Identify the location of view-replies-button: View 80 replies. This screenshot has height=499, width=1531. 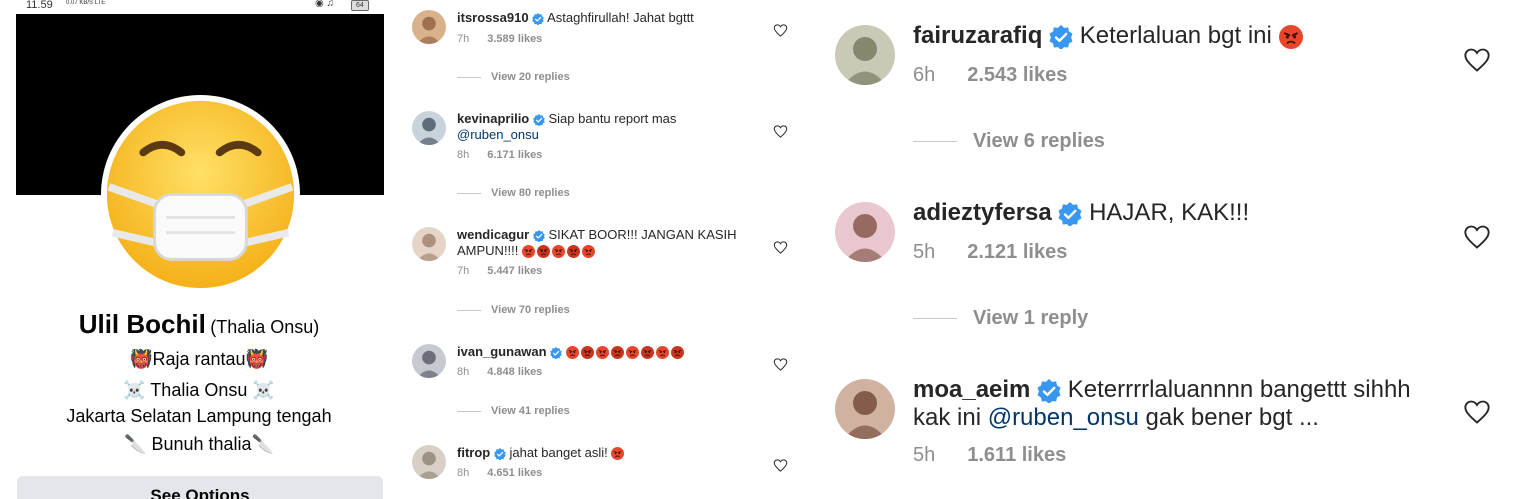
(513, 193).